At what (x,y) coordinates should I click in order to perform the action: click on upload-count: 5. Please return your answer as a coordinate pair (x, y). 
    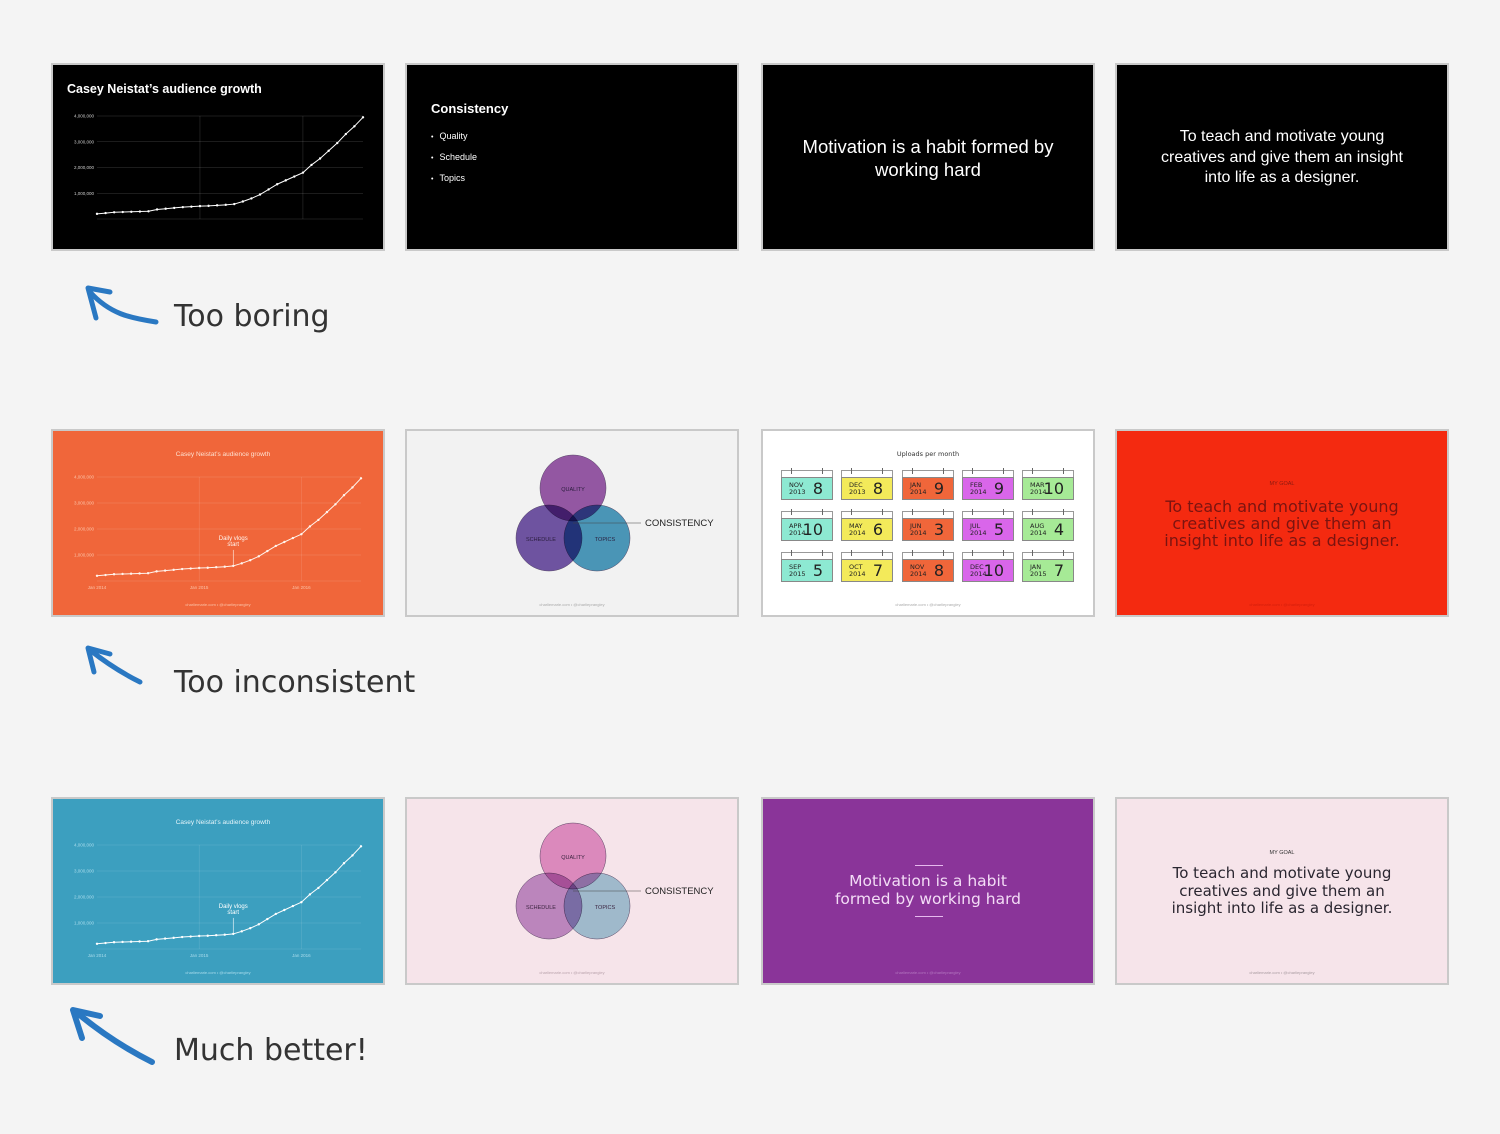
    Looking at the image, I should click on (817, 570).